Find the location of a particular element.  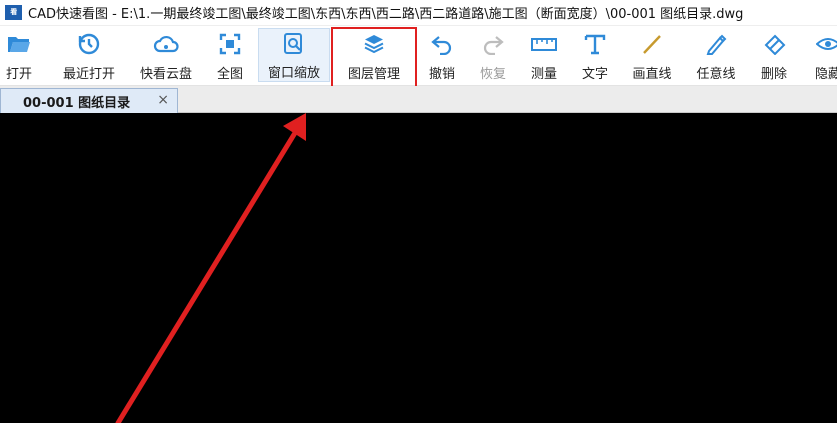

history-icon is located at coordinates (89, 44).